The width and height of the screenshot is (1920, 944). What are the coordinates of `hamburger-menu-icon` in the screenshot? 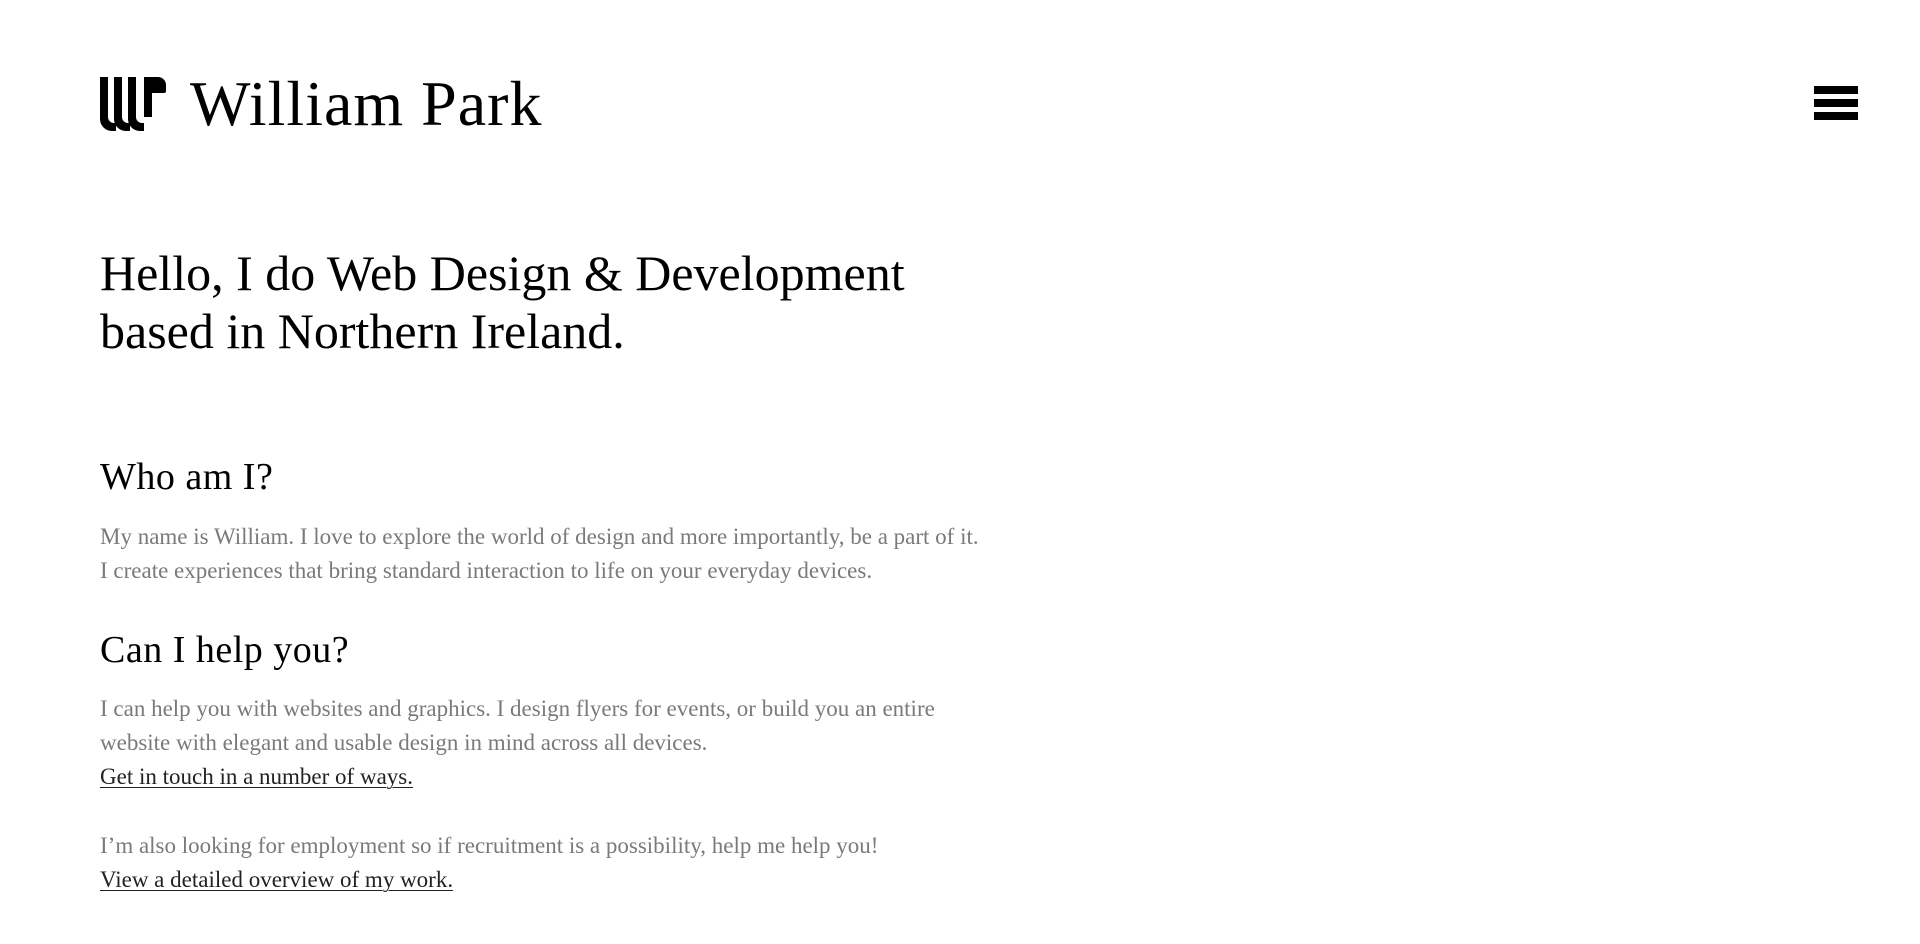 It's located at (1836, 106).